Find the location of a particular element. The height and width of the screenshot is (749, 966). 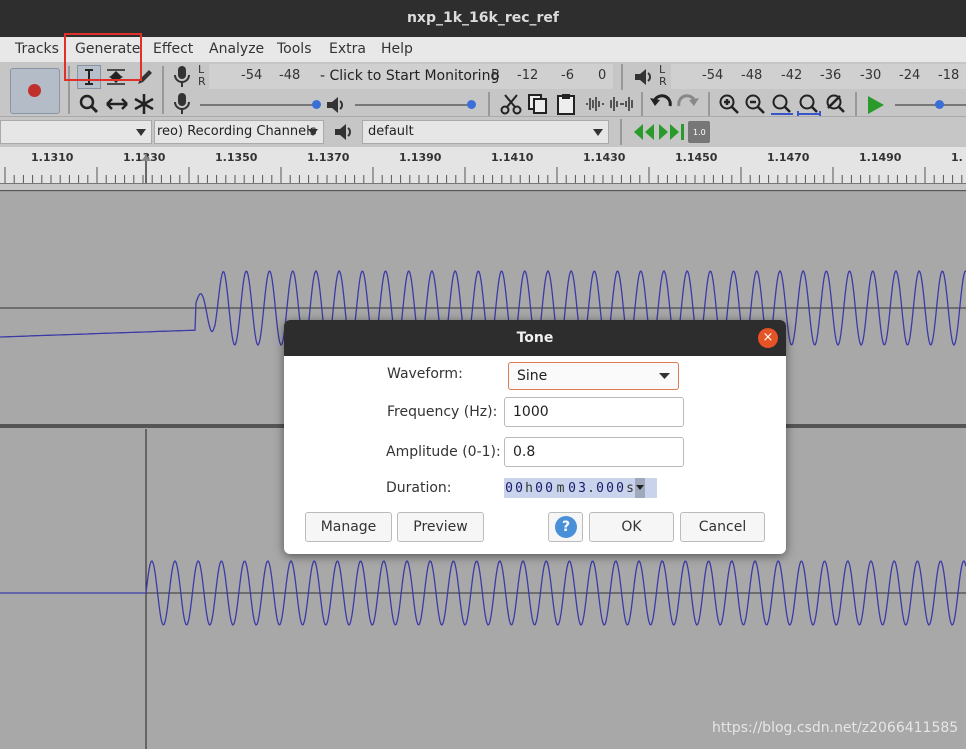

duration-digit: 3 is located at coordinates (582, 488).